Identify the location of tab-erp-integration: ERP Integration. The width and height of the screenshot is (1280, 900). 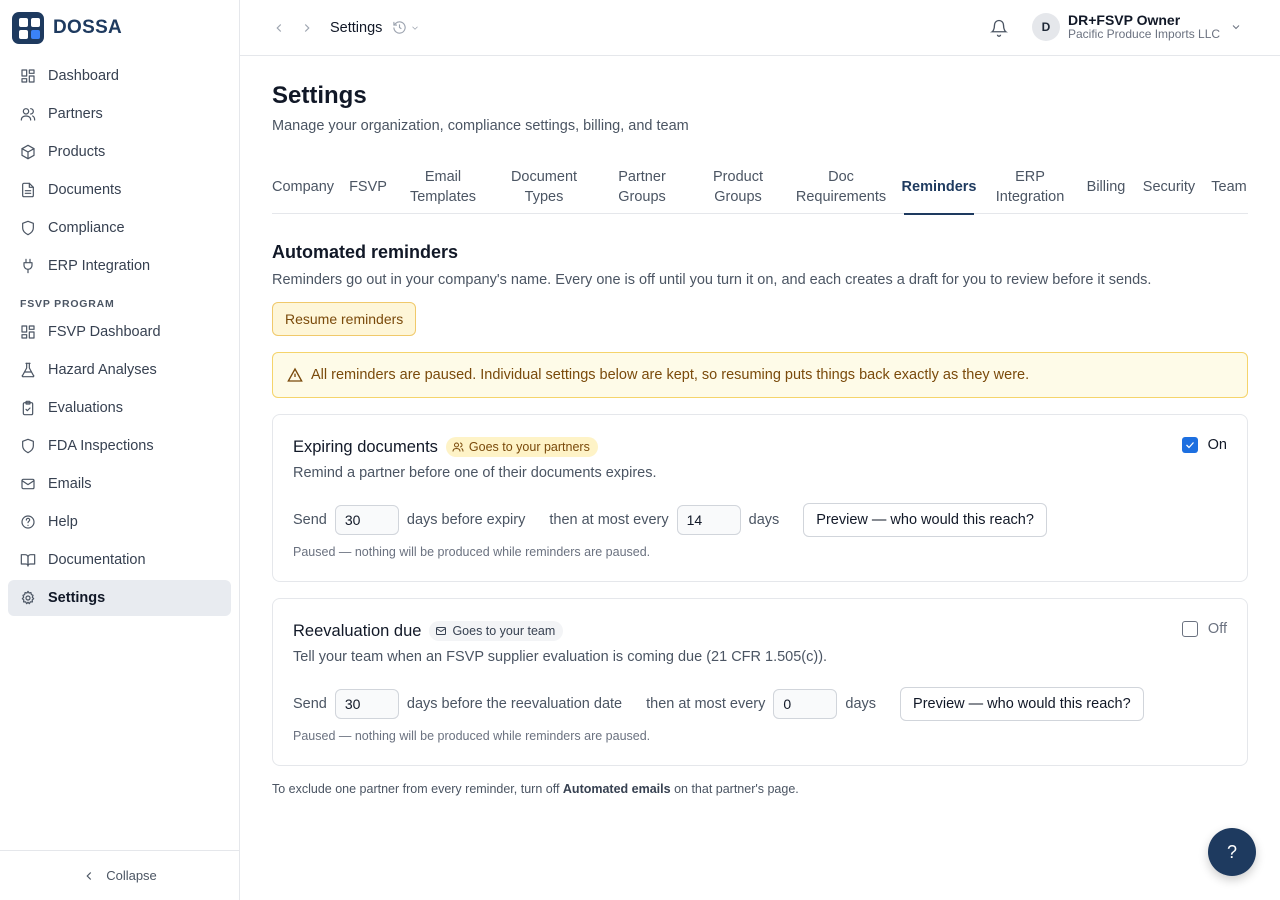
(1030, 187).